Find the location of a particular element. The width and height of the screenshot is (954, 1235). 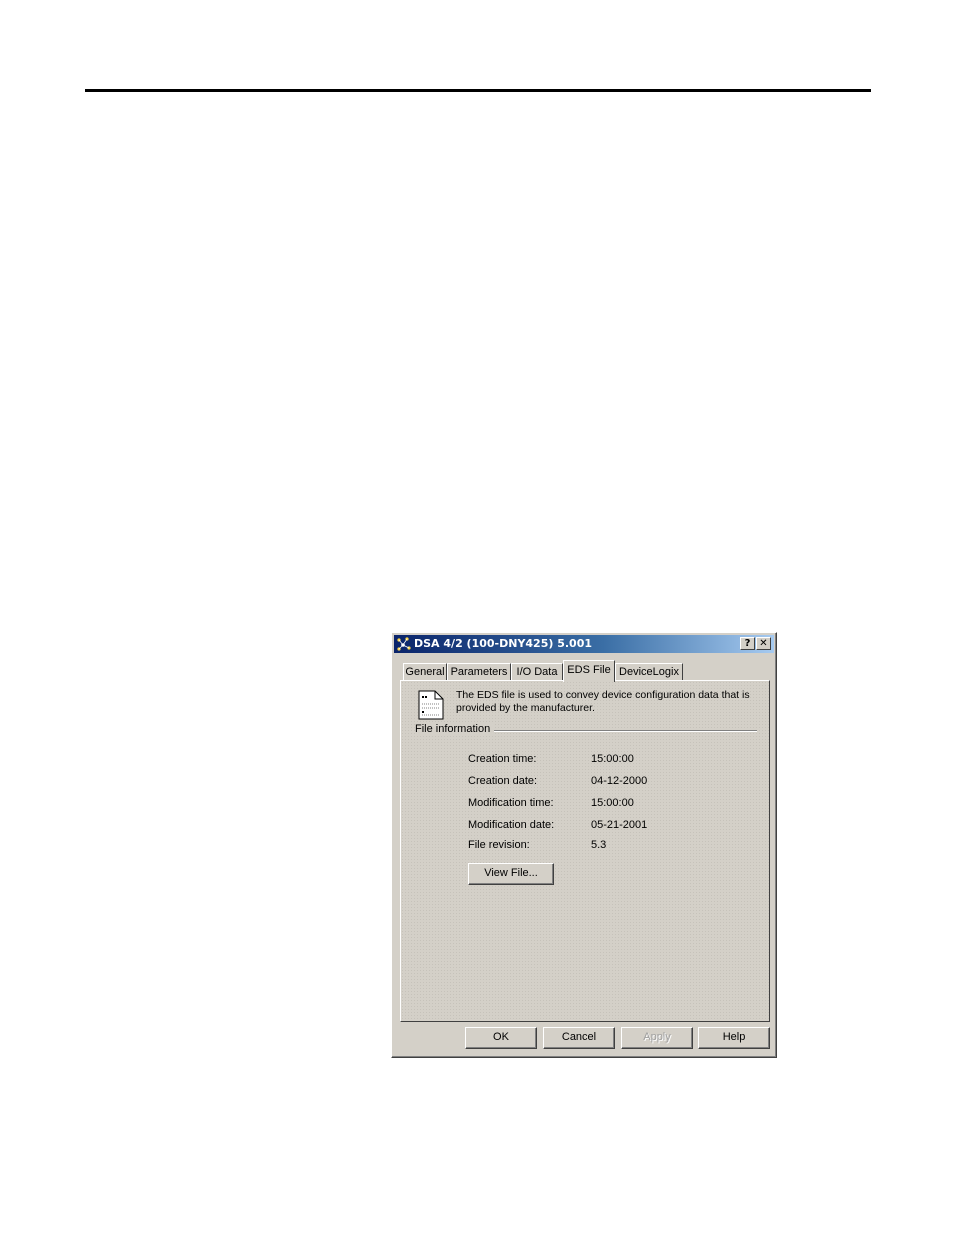

title-bar: DSA 4/2 (100-DNY425) 5.001 ? ✕ is located at coordinates (584, 644).